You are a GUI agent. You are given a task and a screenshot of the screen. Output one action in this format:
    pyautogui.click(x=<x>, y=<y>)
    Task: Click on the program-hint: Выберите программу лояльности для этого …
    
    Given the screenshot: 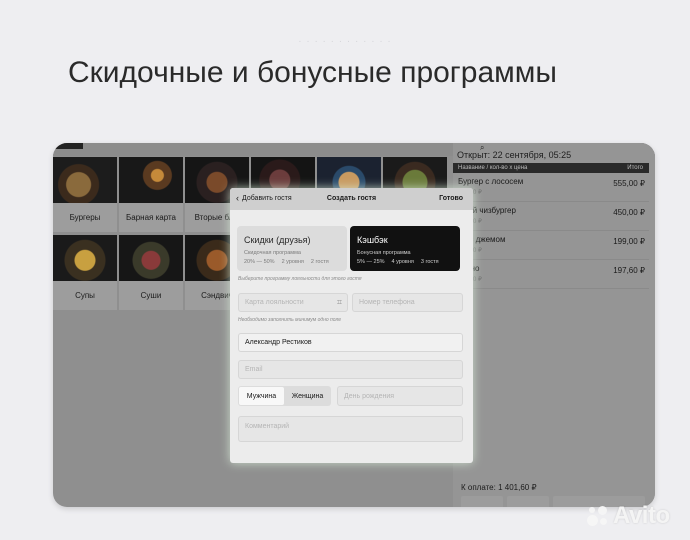 What is the action you would take?
    pyautogui.click(x=300, y=279)
    